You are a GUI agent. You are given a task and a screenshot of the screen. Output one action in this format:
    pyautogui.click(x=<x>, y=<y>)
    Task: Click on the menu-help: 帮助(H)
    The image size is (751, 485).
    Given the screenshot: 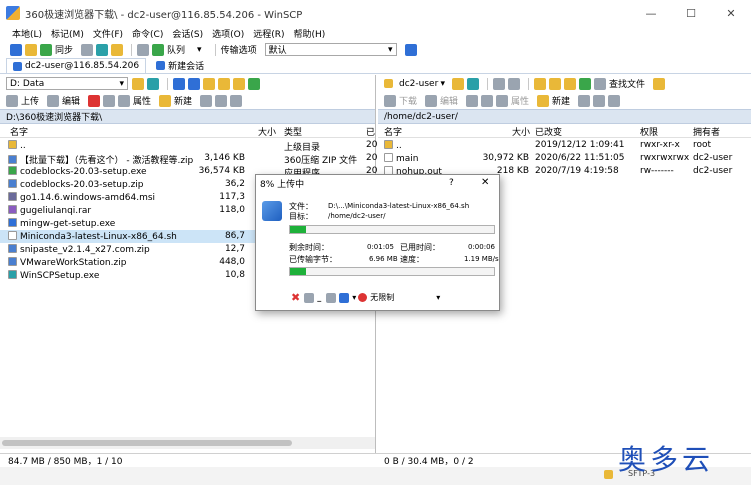 What is the action you would take?
    pyautogui.click(x=310, y=33)
    